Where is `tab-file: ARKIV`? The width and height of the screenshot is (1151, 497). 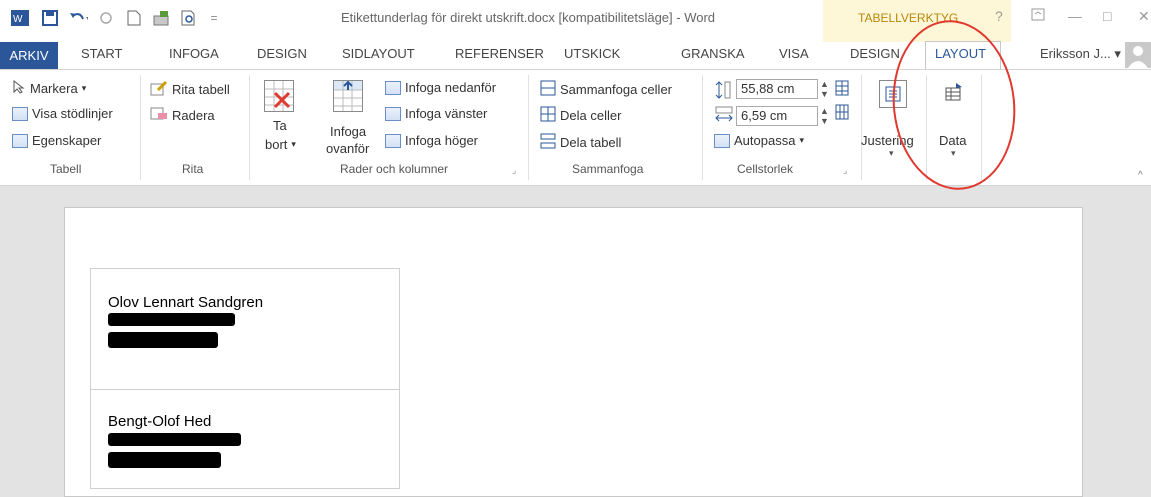 tab-file: ARKIV is located at coordinates (29, 55).